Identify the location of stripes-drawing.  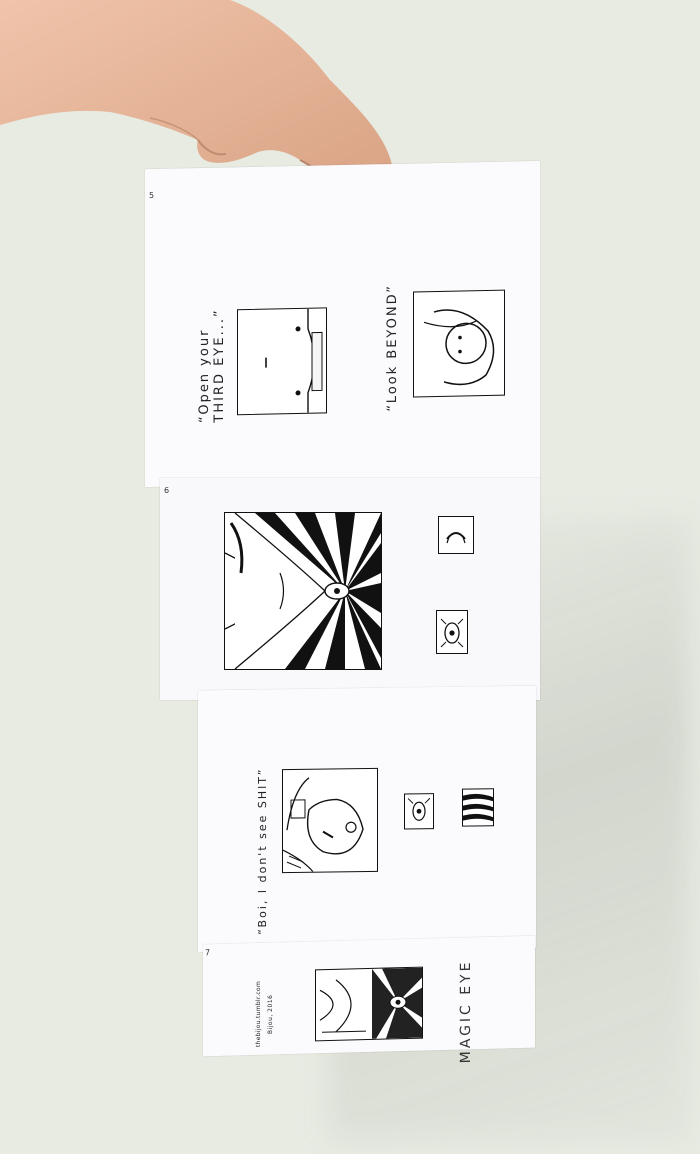
(478, 807).